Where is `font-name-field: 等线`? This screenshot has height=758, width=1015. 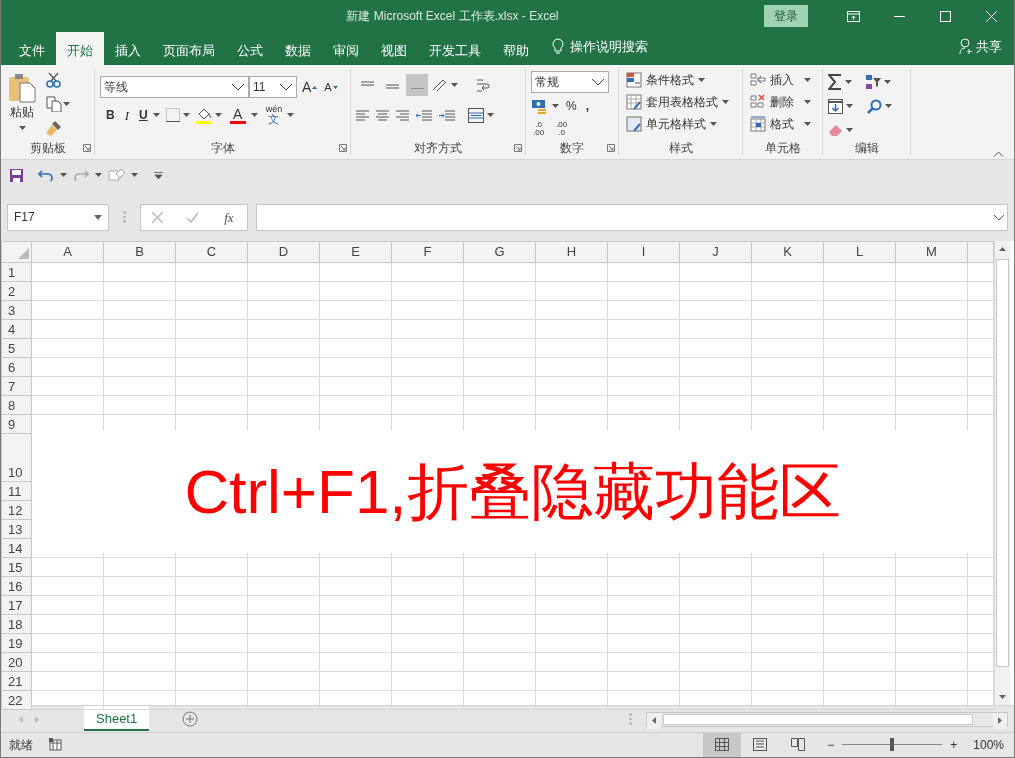 font-name-field: 等线 is located at coordinates (174, 87).